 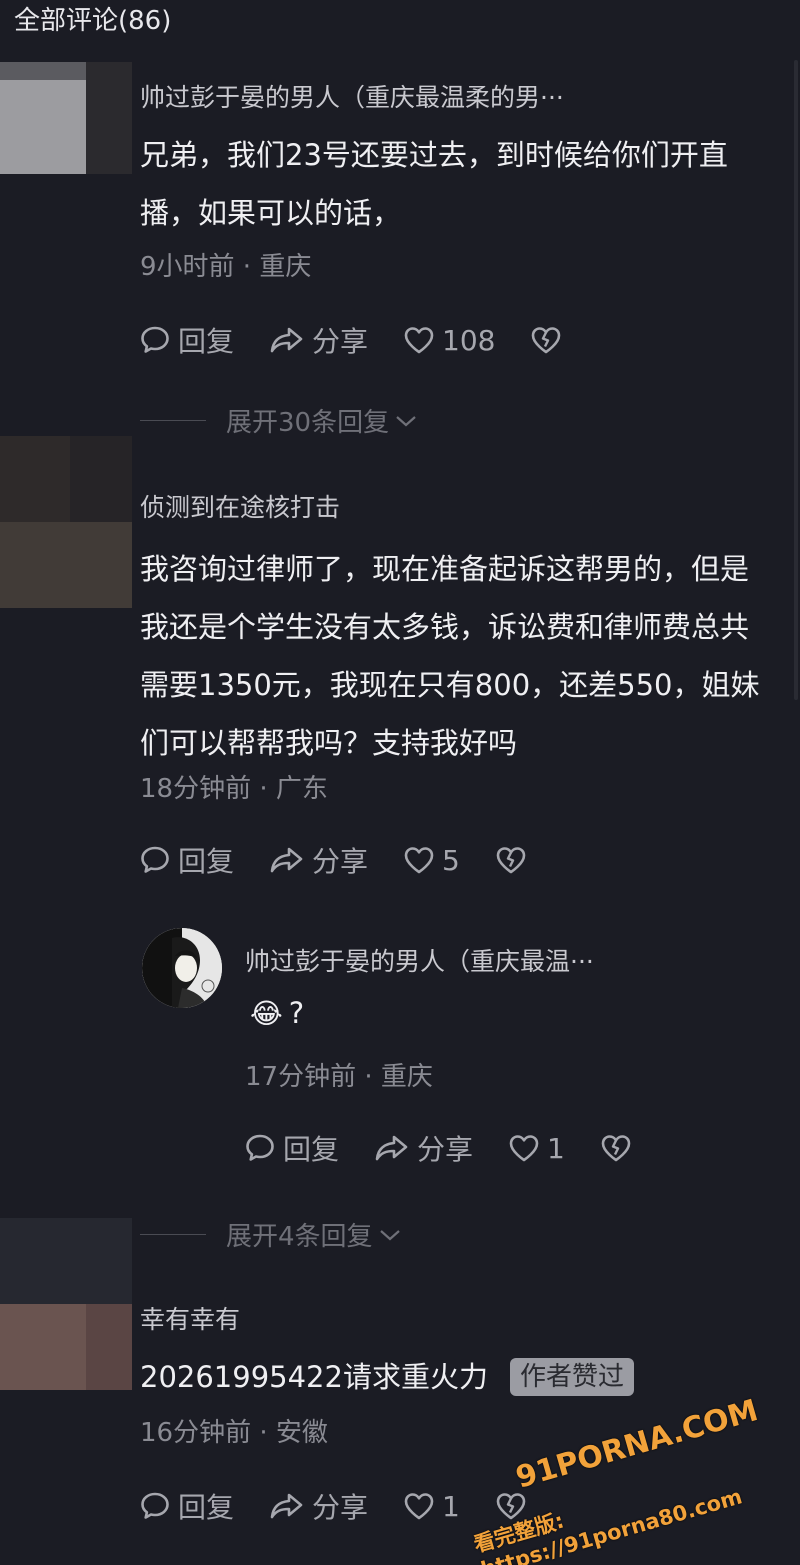 I want to click on like-button: 5, so click(x=431, y=860).